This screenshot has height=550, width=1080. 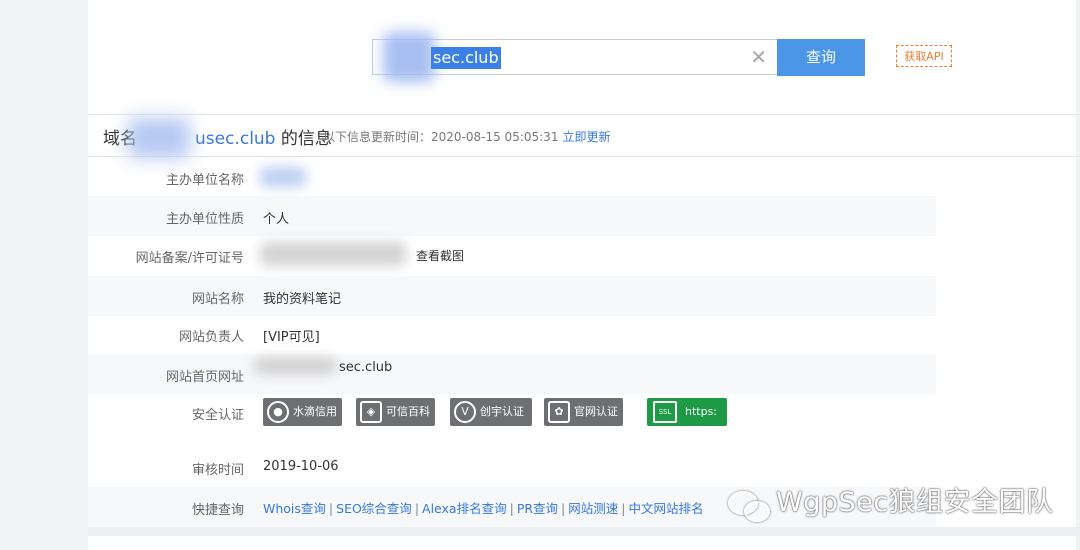 What do you see at coordinates (217, 510) in the screenshot?
I see `row-label: 快捷查询` at bounding box center [217, 510].